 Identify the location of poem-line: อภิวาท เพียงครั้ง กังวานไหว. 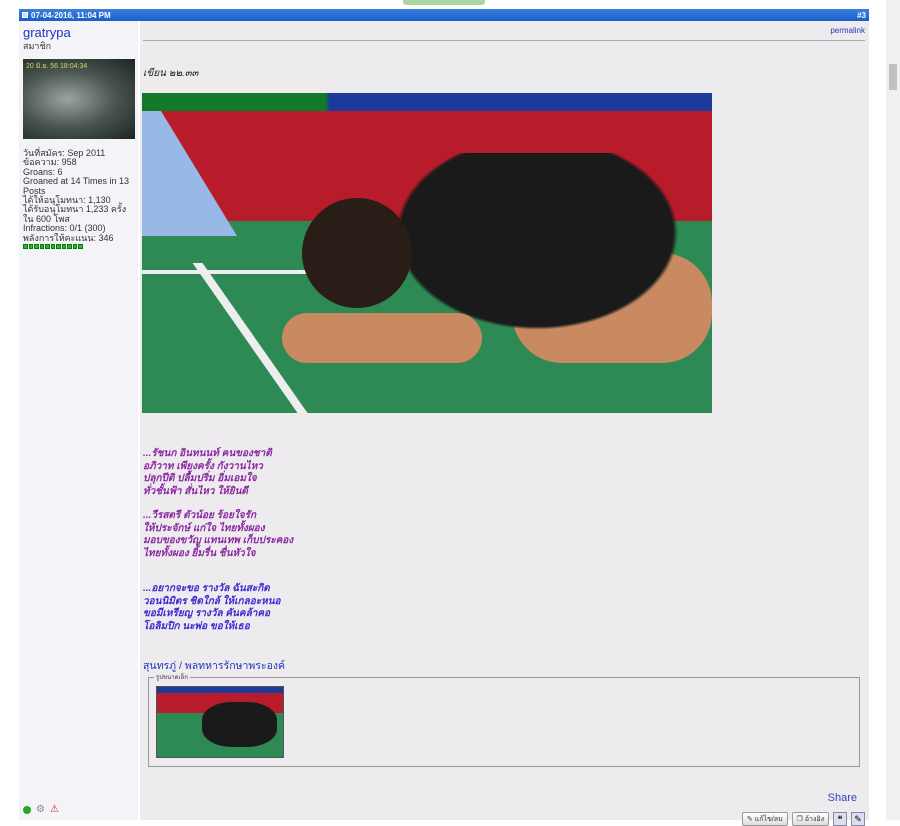
(203, 466).